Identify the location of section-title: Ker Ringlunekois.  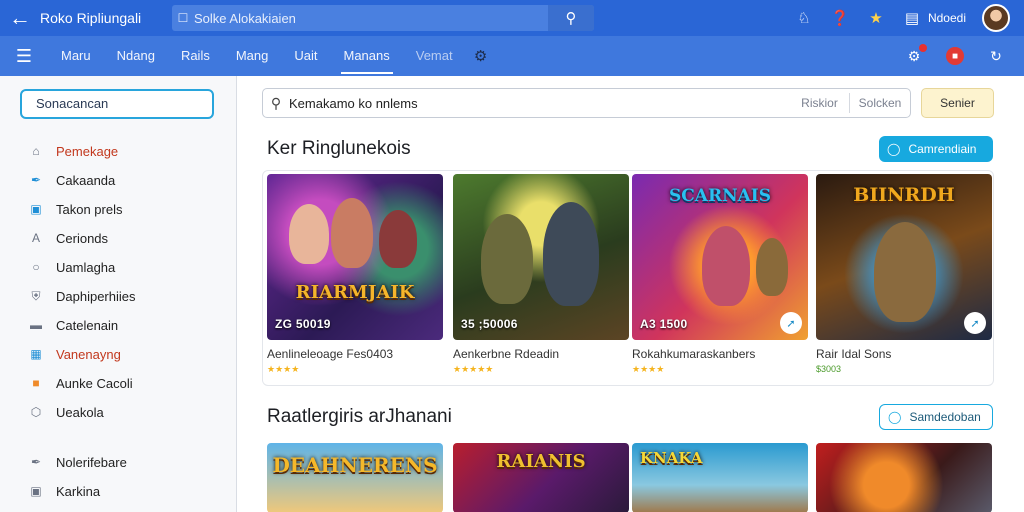
(339, 148).